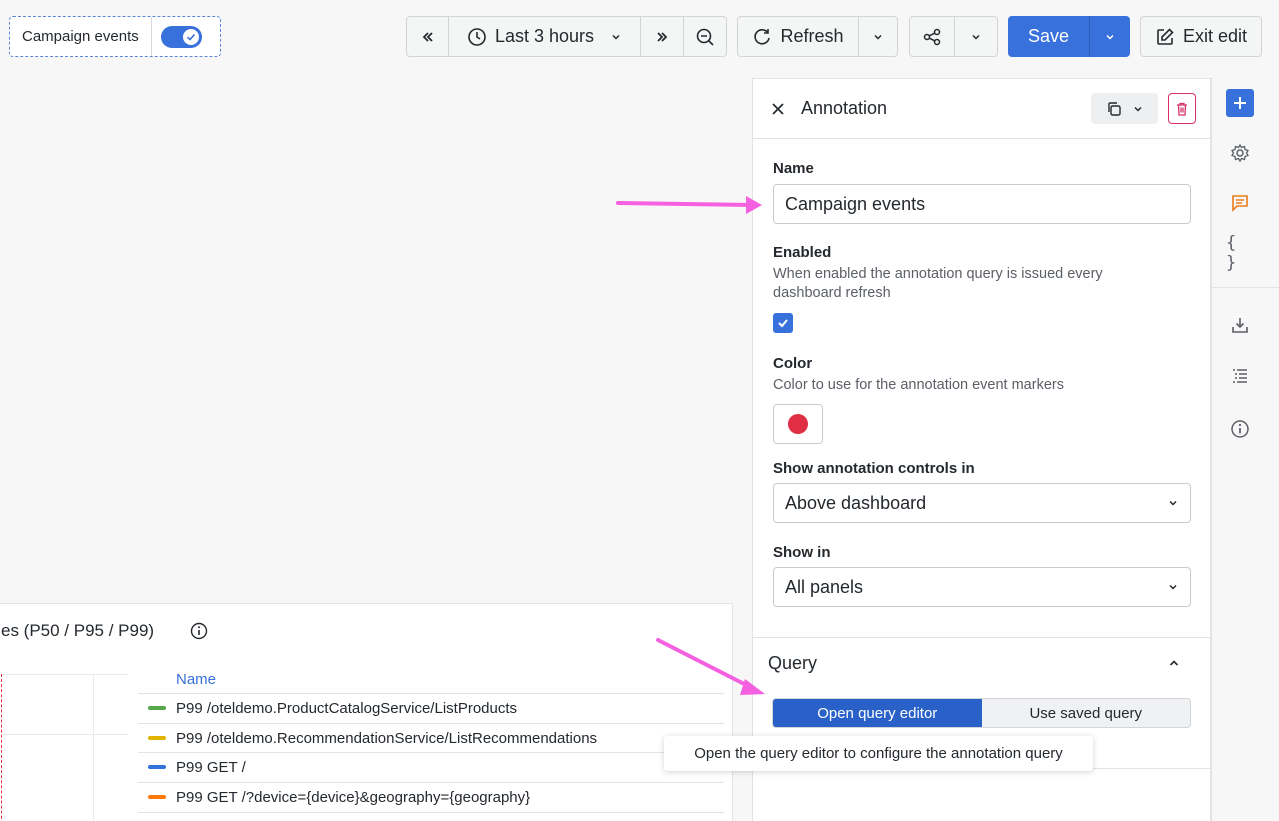  Describe the element at coordinates (710, 666) in the screenshot. I see `arrow-to-query-icon` at that location.